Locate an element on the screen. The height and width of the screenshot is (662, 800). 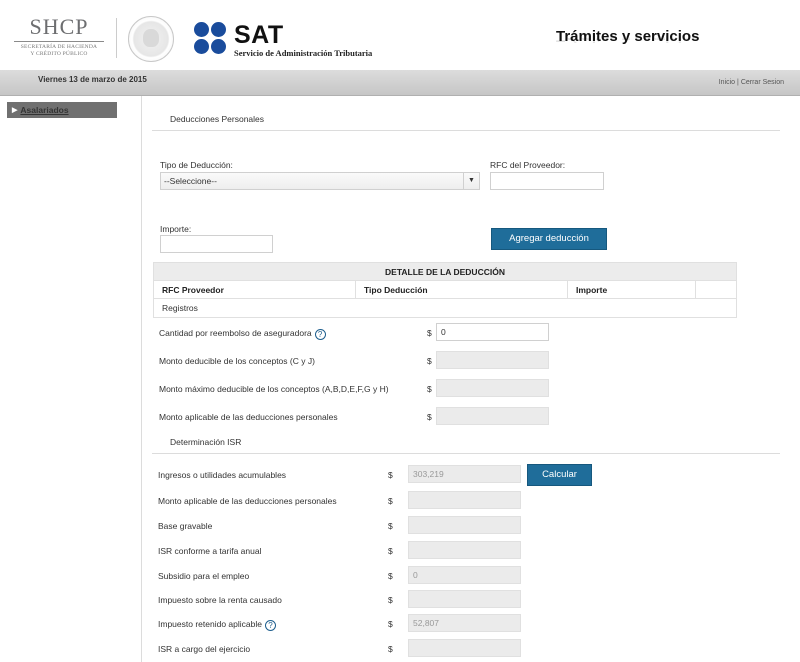
table-header-row: RFC Proveedor Tipo Deducción Importe is located at coordinates (445, 290).